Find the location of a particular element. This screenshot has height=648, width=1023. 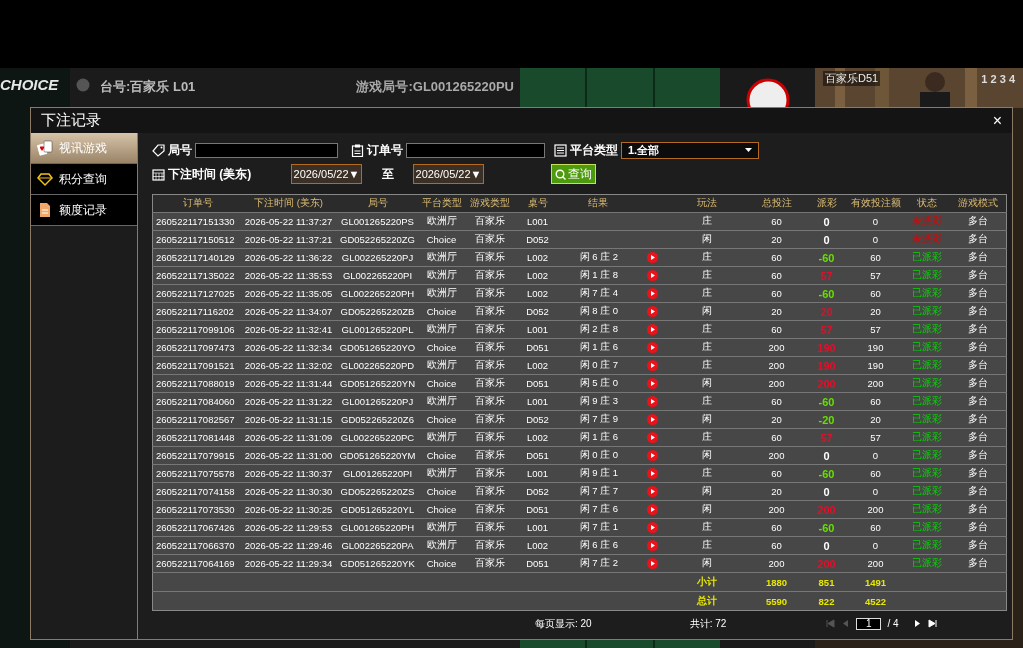

platform-label: 平台类型 is located at coordinates (594, 150).